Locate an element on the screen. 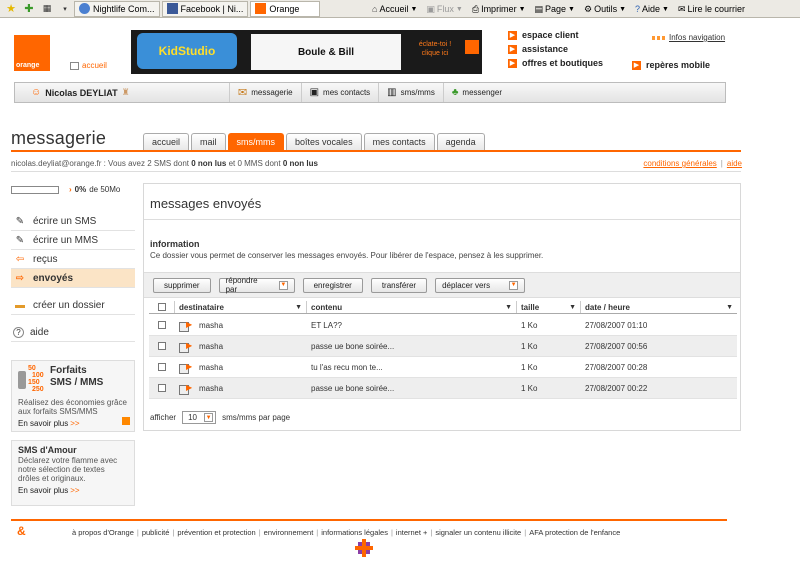  recipient: masha is located at coordinates (211, 388).